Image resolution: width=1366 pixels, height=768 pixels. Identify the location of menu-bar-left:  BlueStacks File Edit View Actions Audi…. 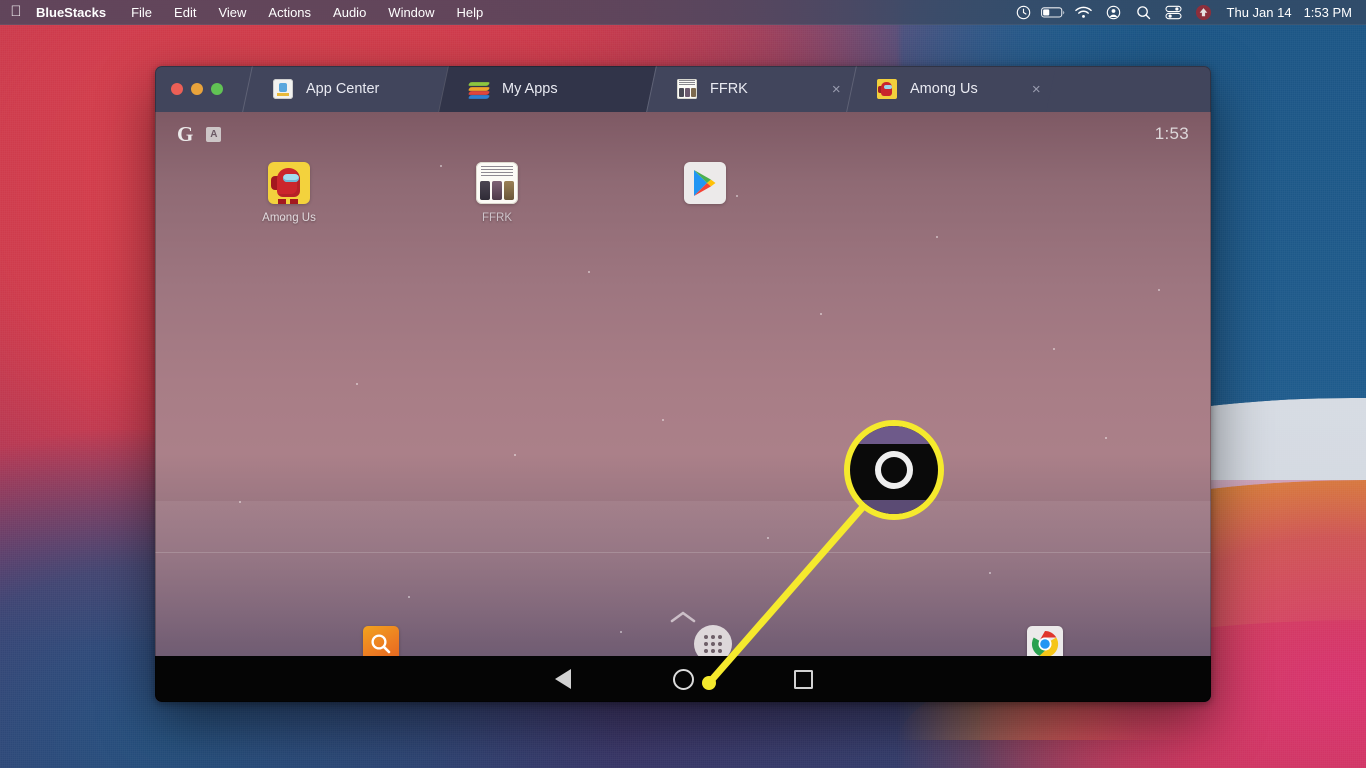
(247, 12).